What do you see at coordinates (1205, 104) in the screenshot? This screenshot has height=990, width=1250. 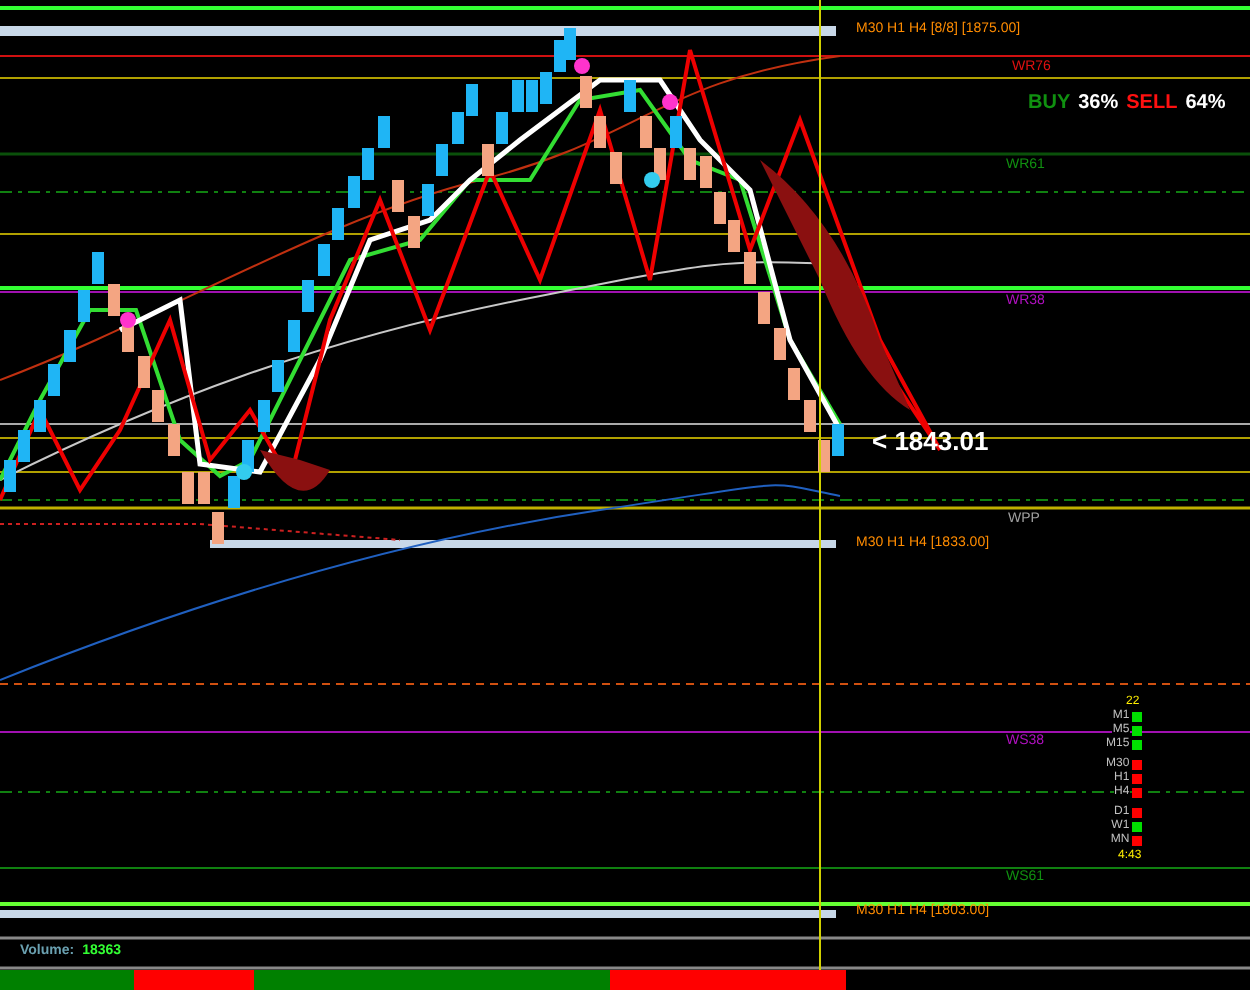 I see `sell-percent: 64%` at bounding box center [1205, 104].